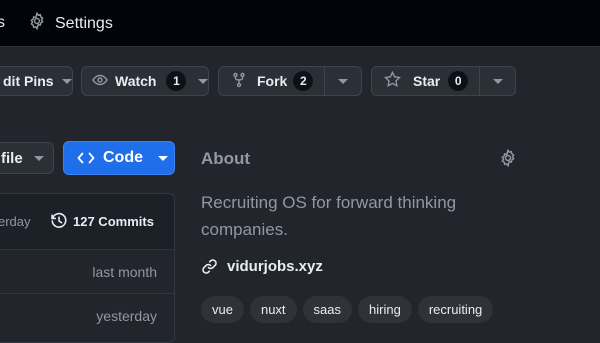 The image size is (600, 343). I want to click on watch-button: Watch 1, so click(145, 81).